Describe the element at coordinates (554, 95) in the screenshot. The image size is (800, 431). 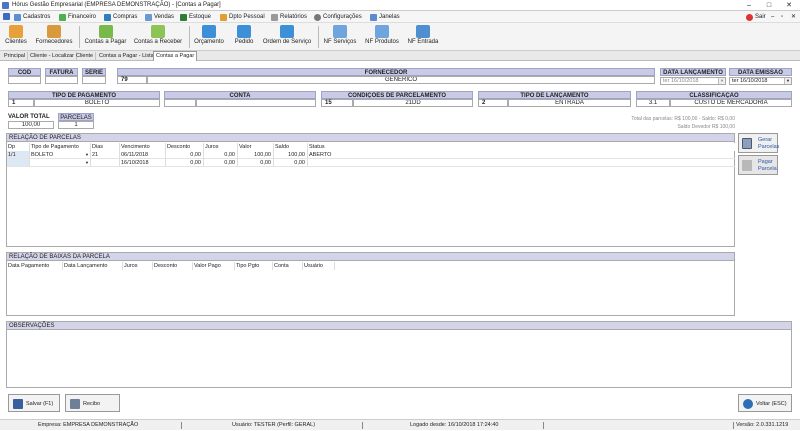
I see `tipo-lancamento-label: TIPO DE LANÇAMENTO` at that location.